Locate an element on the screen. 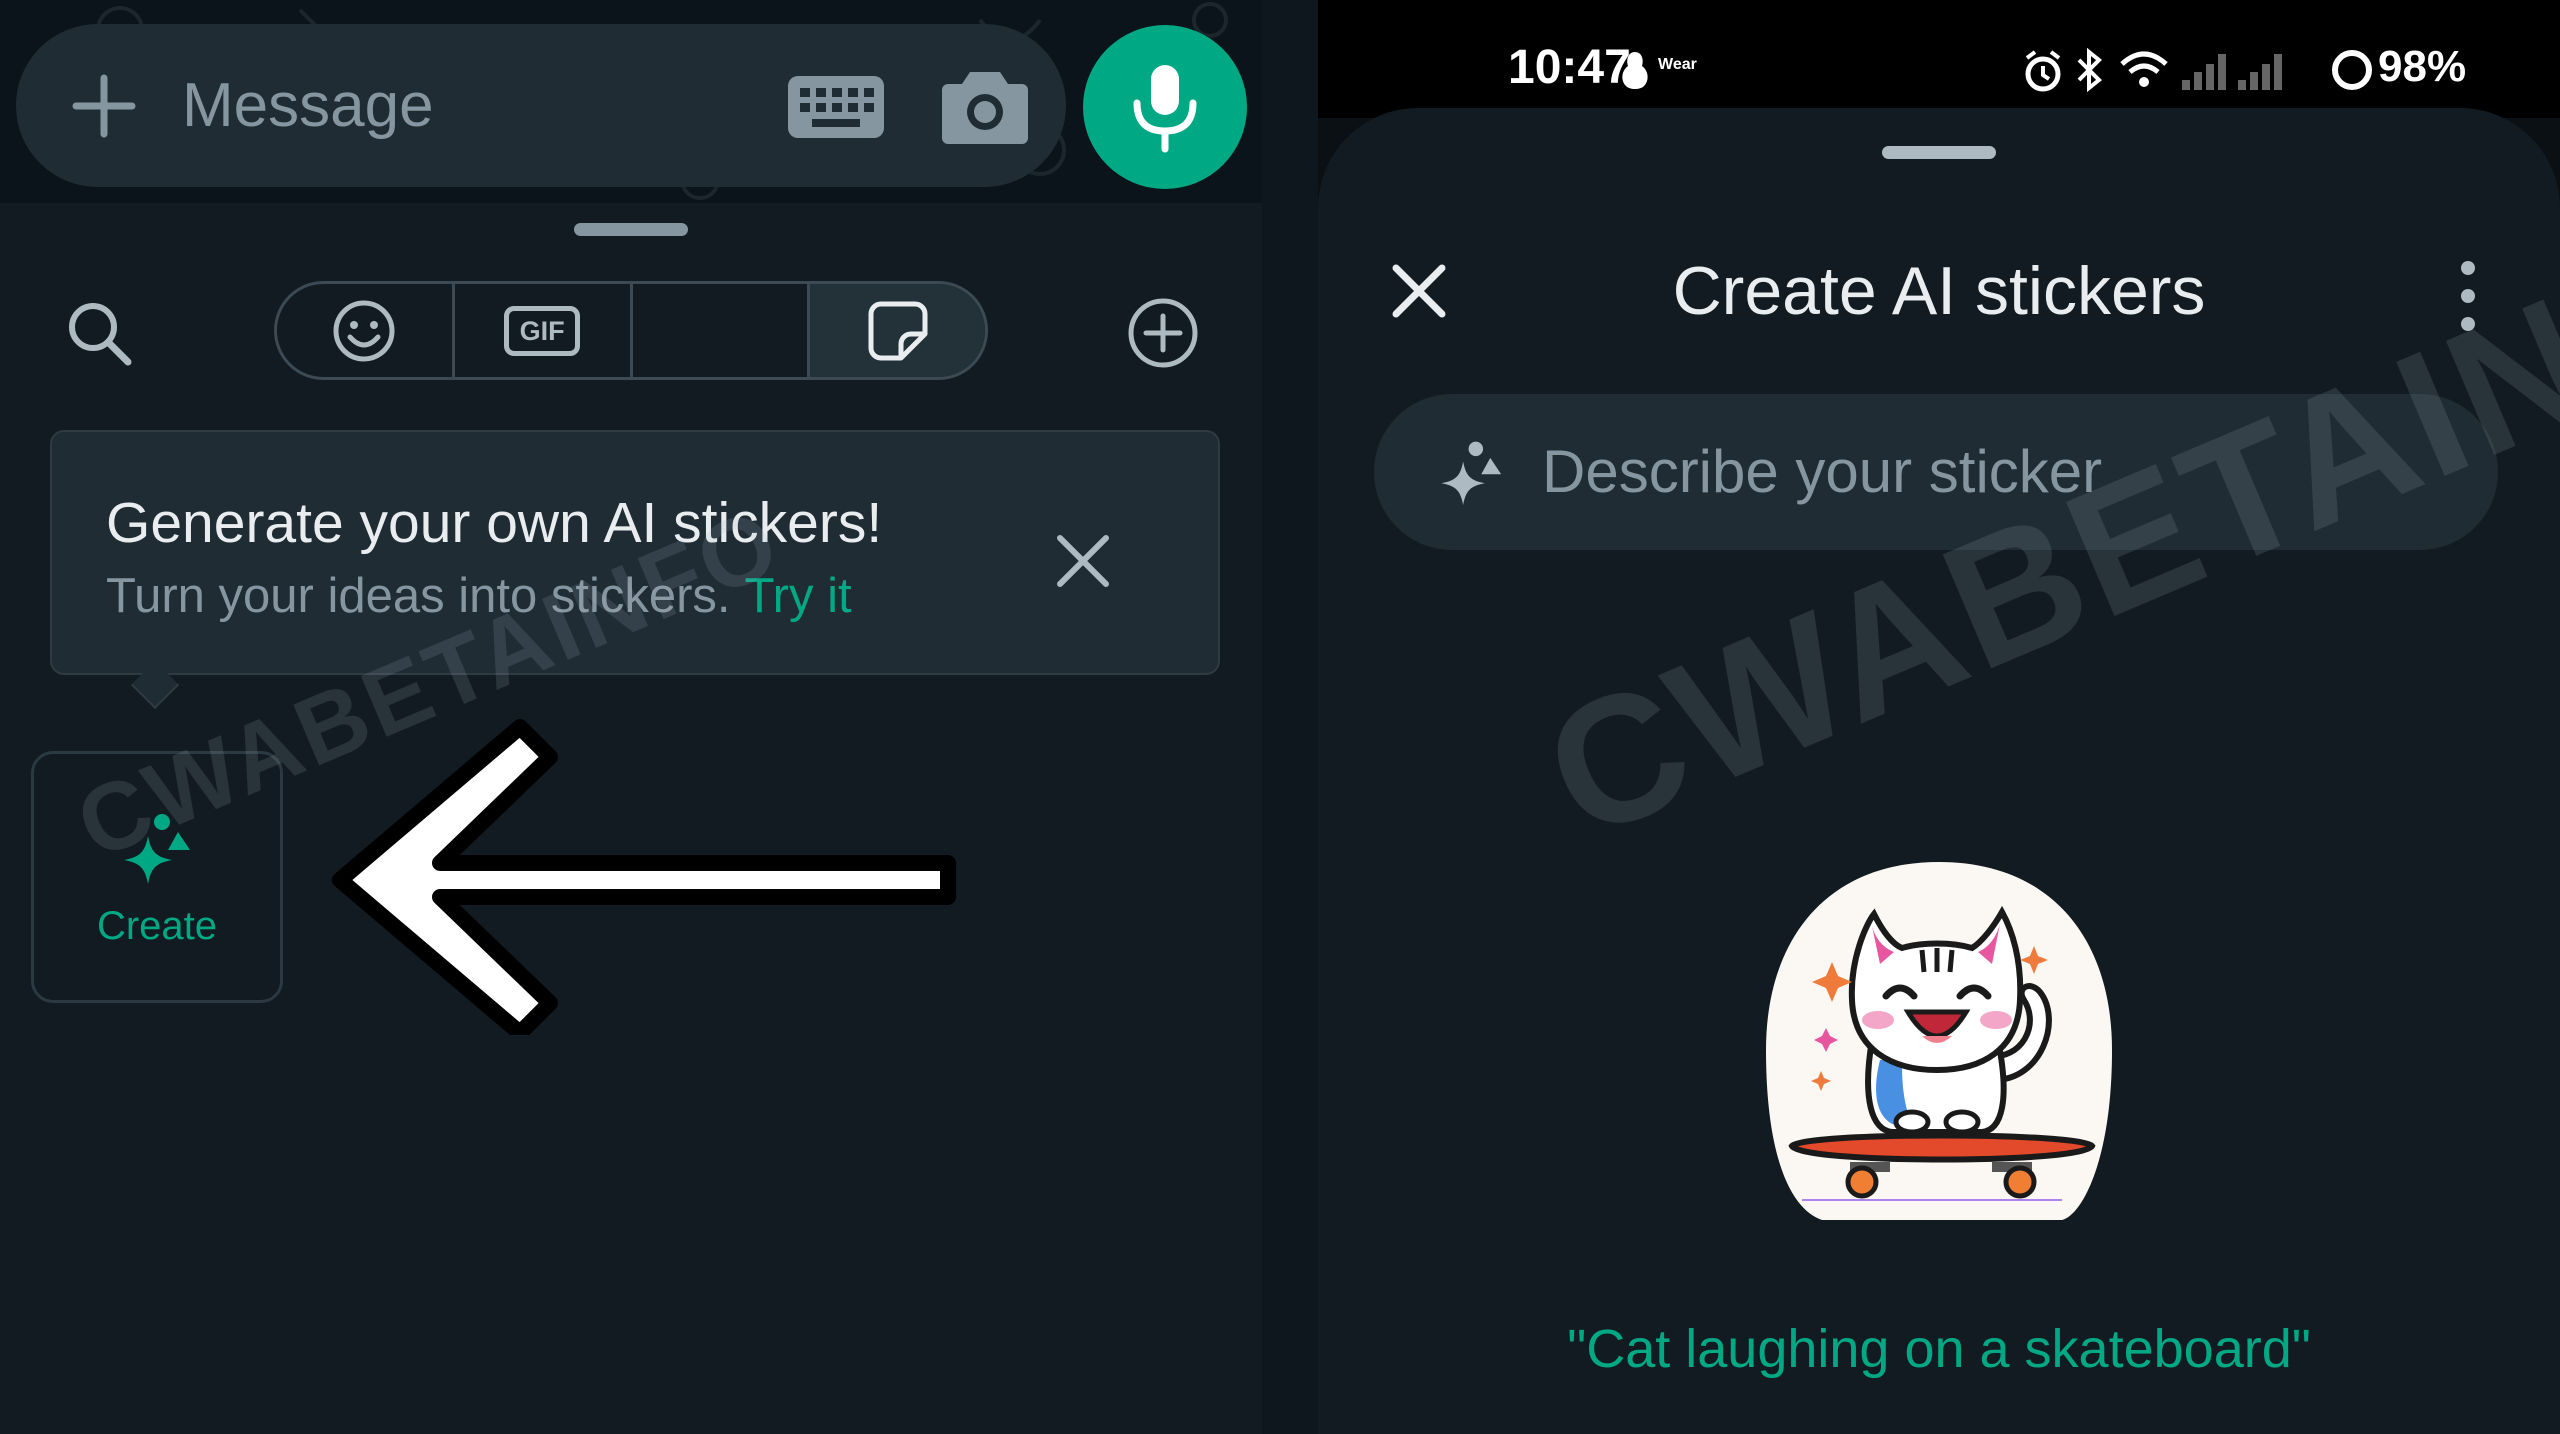 The width and height of the screenshot is (2560, 1434). message-placeholder: Message is located at coordinates (308, 105).